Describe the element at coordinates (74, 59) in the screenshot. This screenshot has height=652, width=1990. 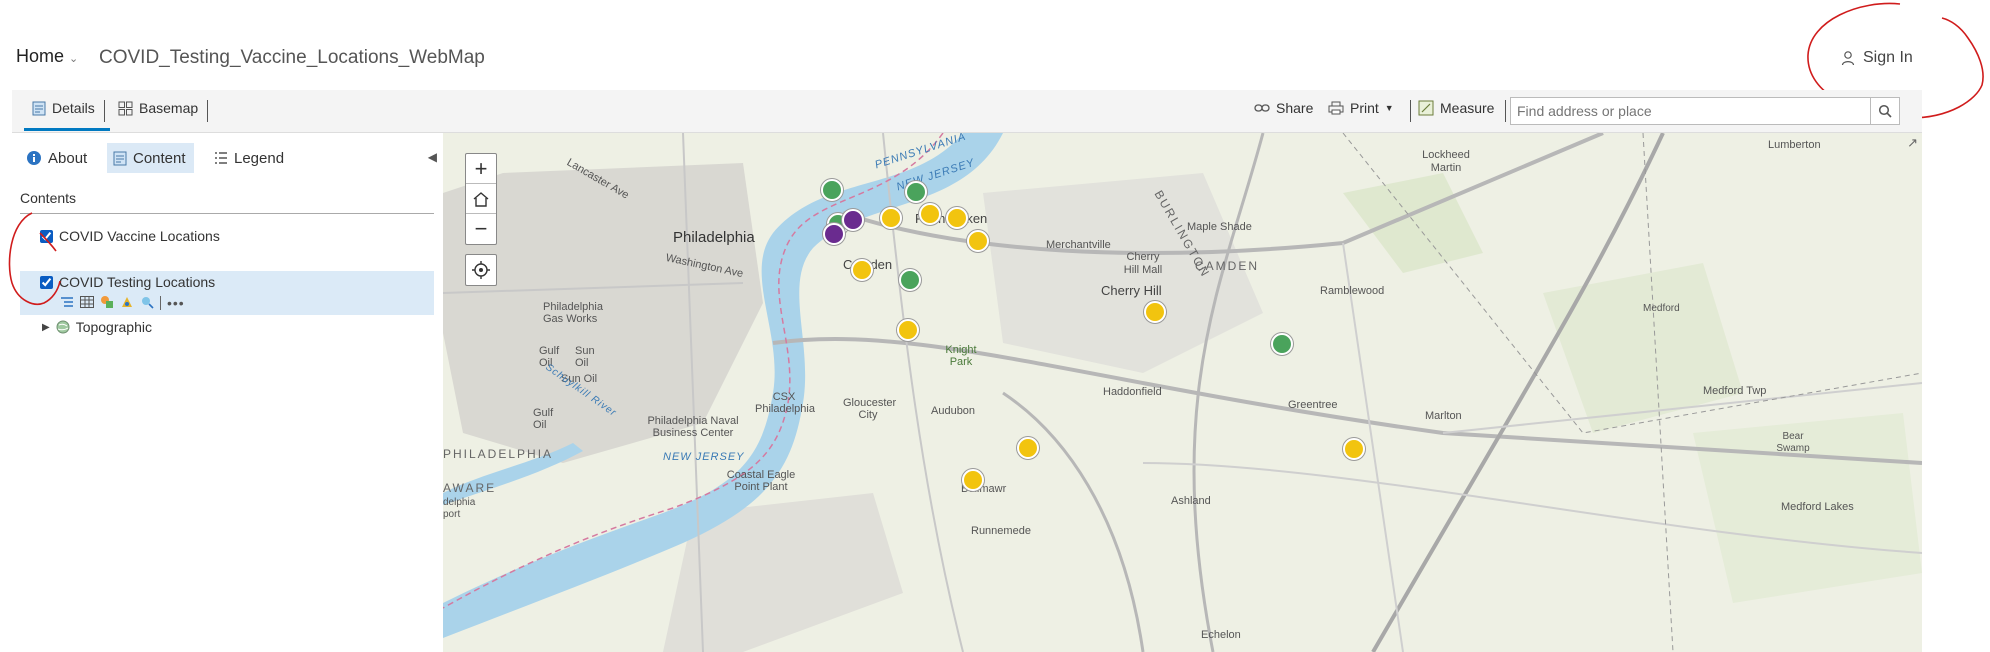
I see `chevron-down-icon: ⌄` at that location.